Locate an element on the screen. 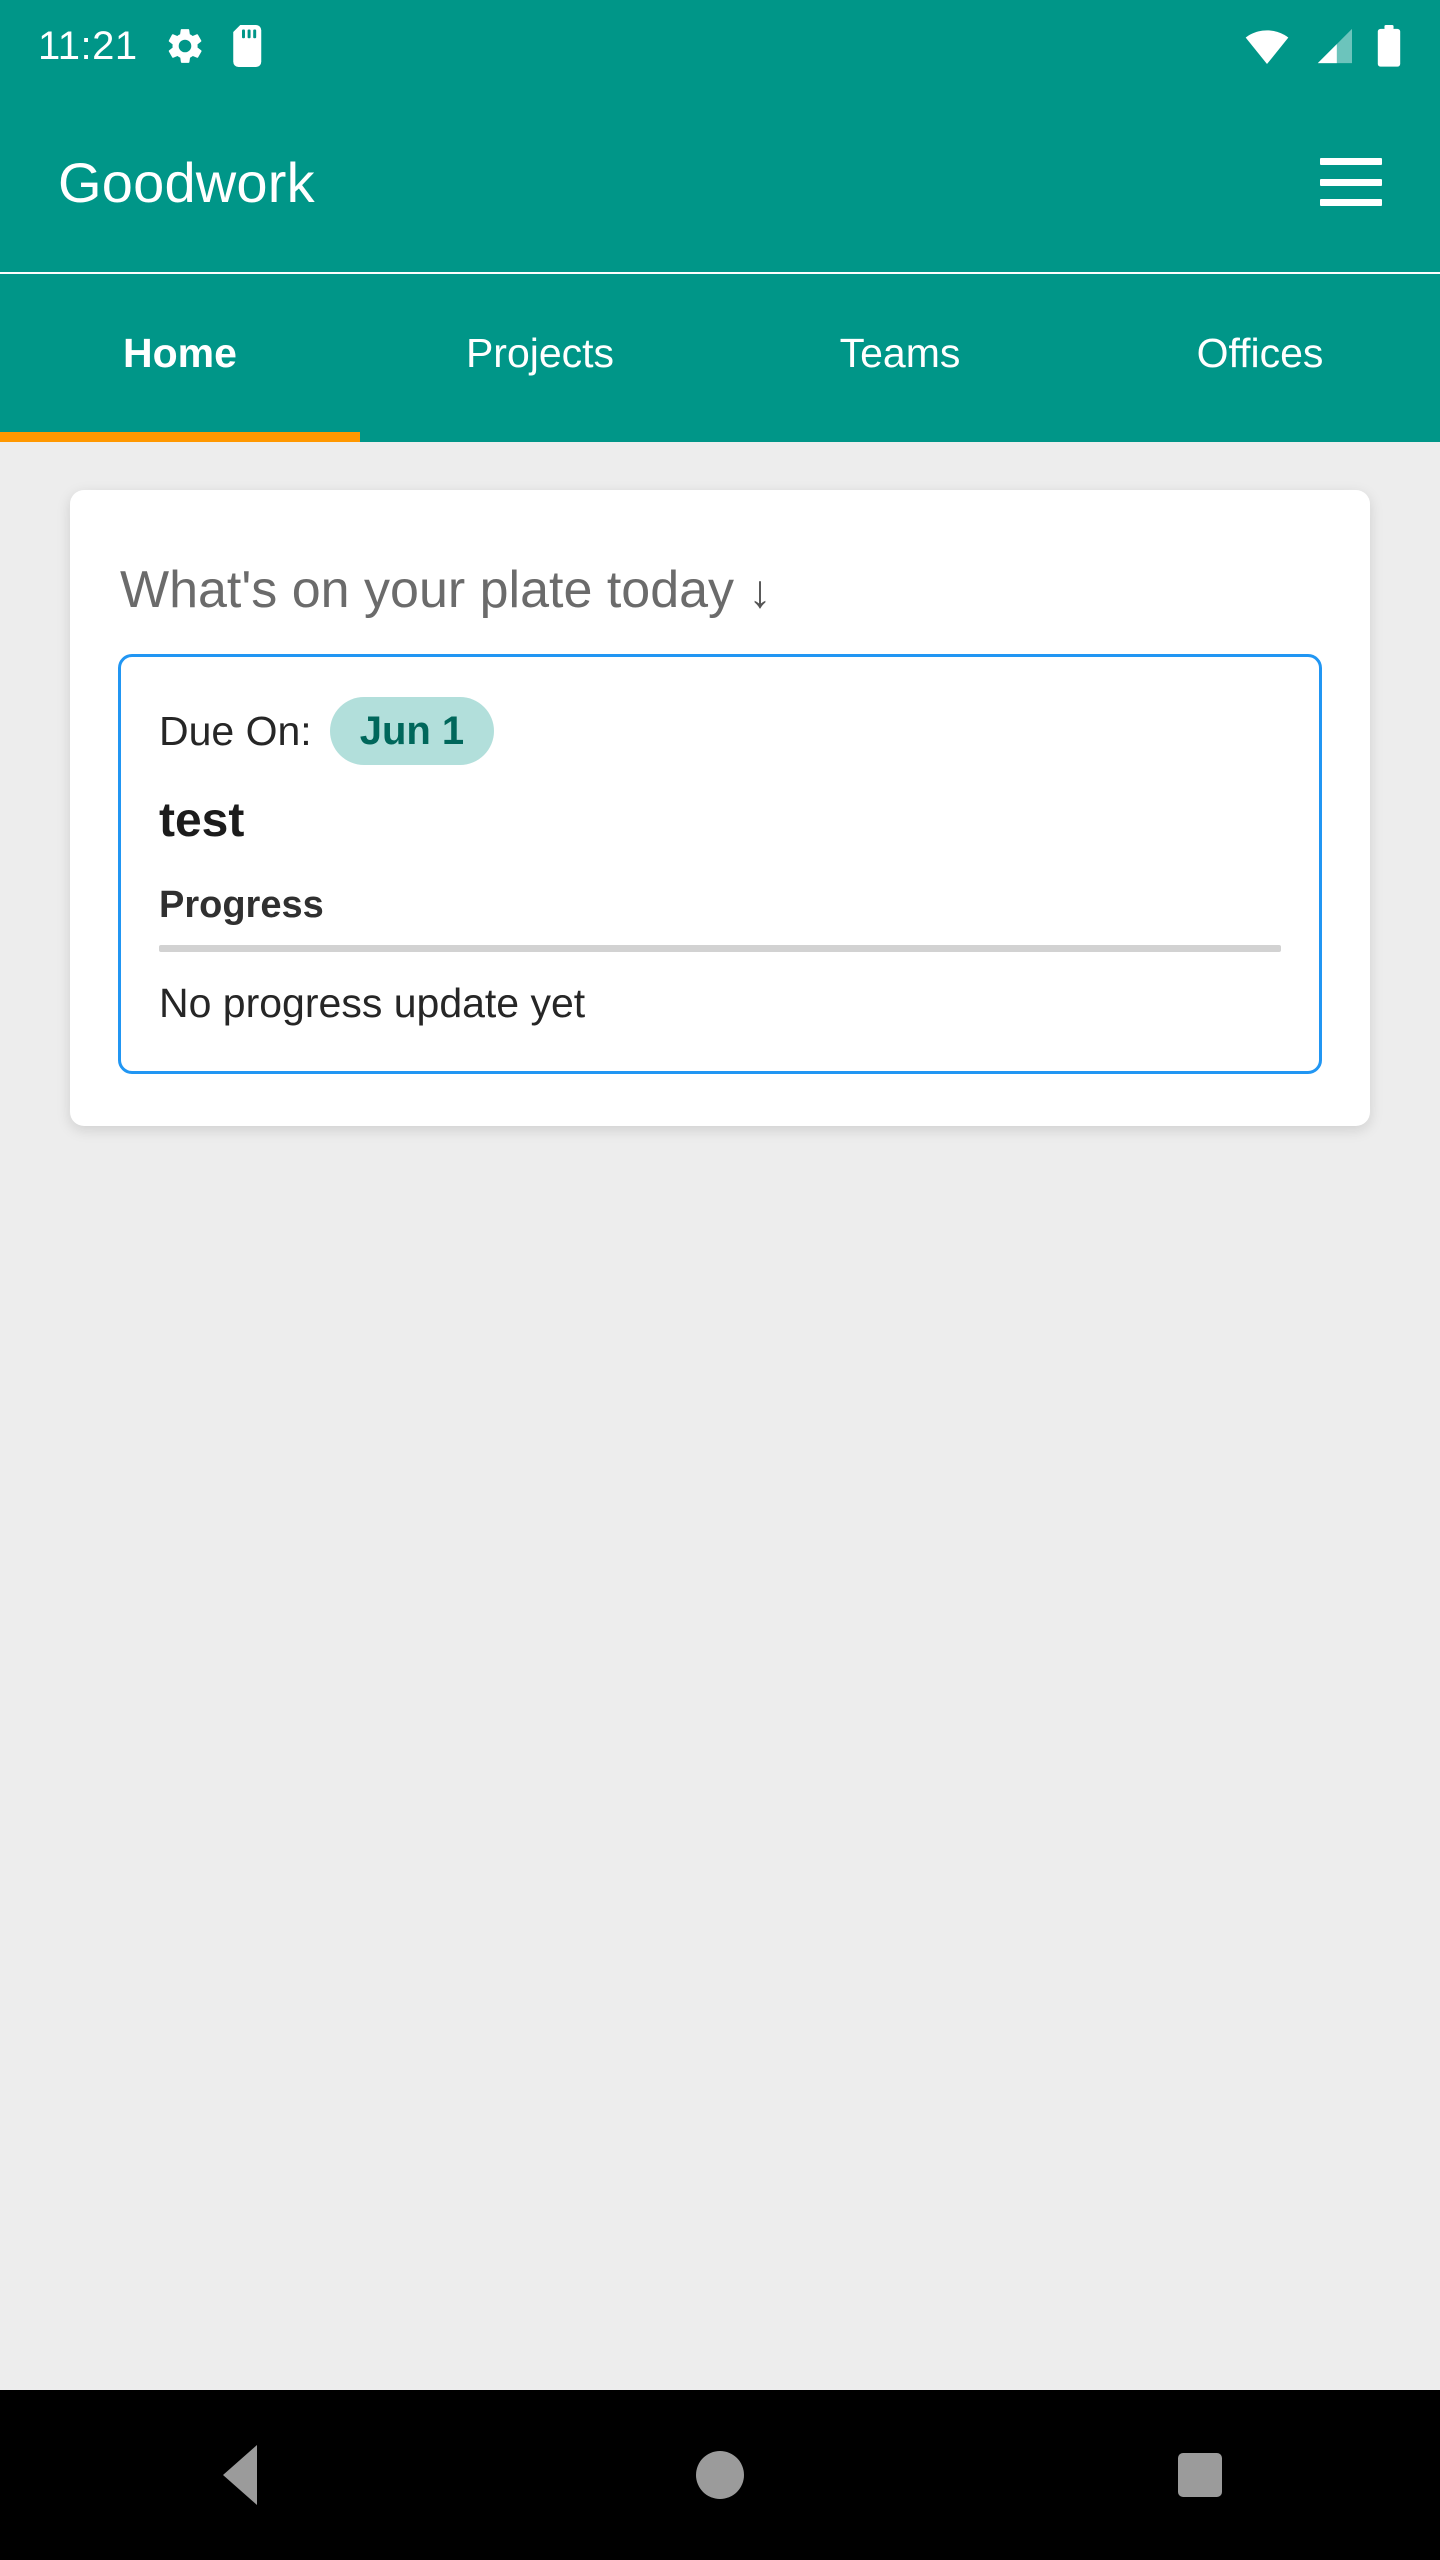  android-nav-bar is located at coordinates (720, 2475).